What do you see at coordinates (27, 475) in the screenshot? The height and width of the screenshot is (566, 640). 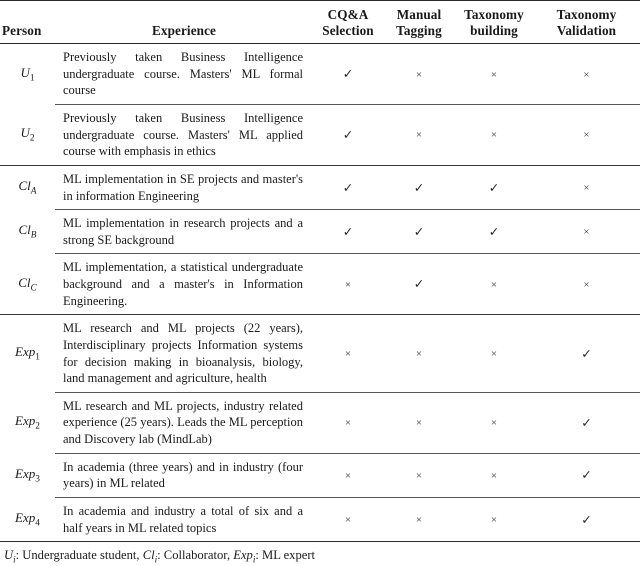 I see `cell-person: Exp3` at bounding box center [27, 475].